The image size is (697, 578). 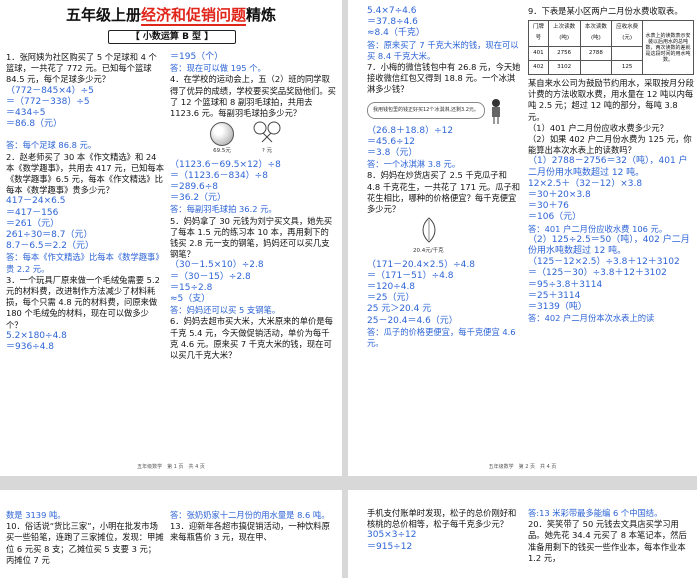 I want to click on speech-bubble: 我用钱包里的钱正好买12个冰淇淋,还剩3.2元。, so click(x=426, y=111).